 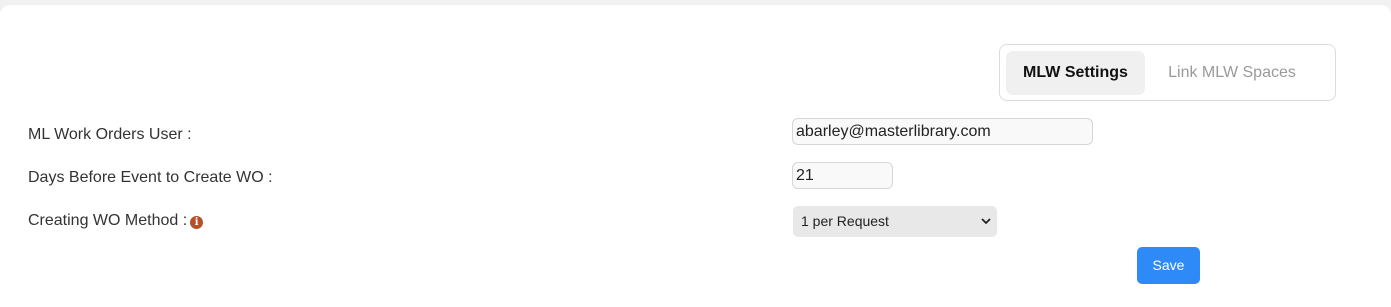 I want to click on ml-work-orders-user-label: ML Work Orders User :, so click(x=110, y=134).